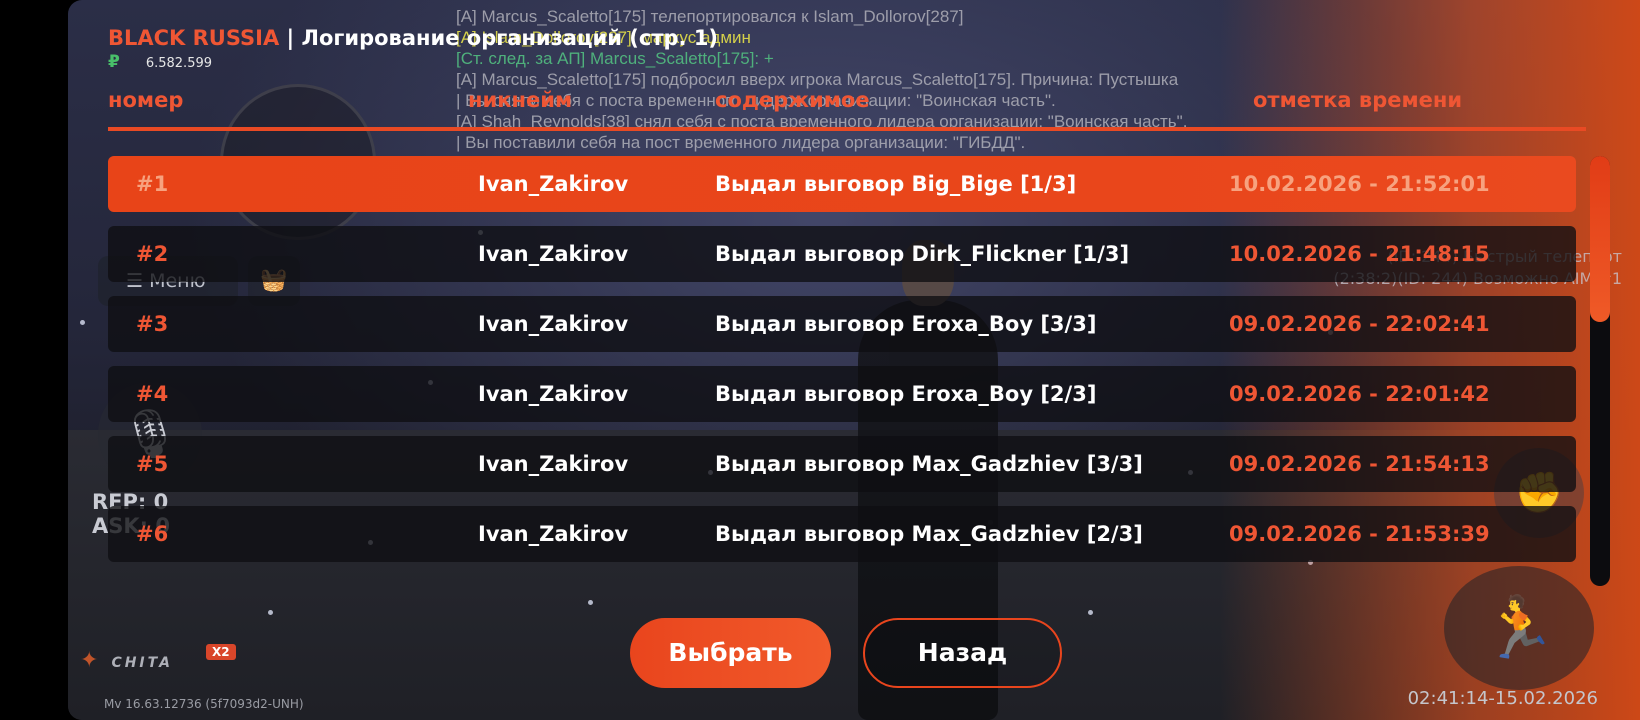 The width and height of the screenshot is (1640, 720). What do you see at coordinates (922, 254) in the screenshot?
I see `row-content: Выдал выговор Dirk_Flickner [1/3]` at bounding box center [922, 254].